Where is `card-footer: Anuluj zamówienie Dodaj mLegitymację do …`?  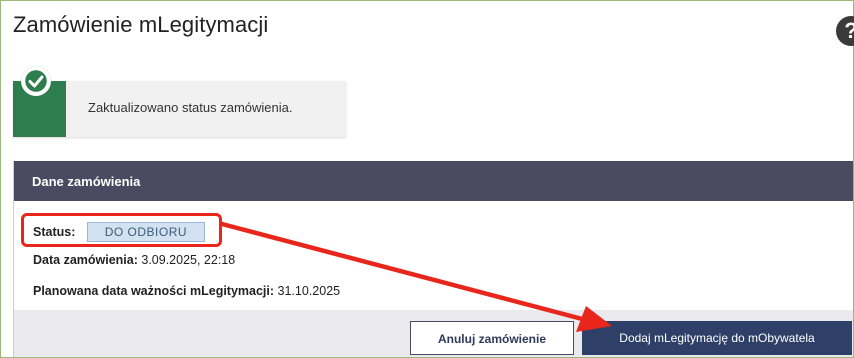
card-footer: Anuluj zamówienie Dodaj mLegitymację do … is located at coordinates (433, 333).